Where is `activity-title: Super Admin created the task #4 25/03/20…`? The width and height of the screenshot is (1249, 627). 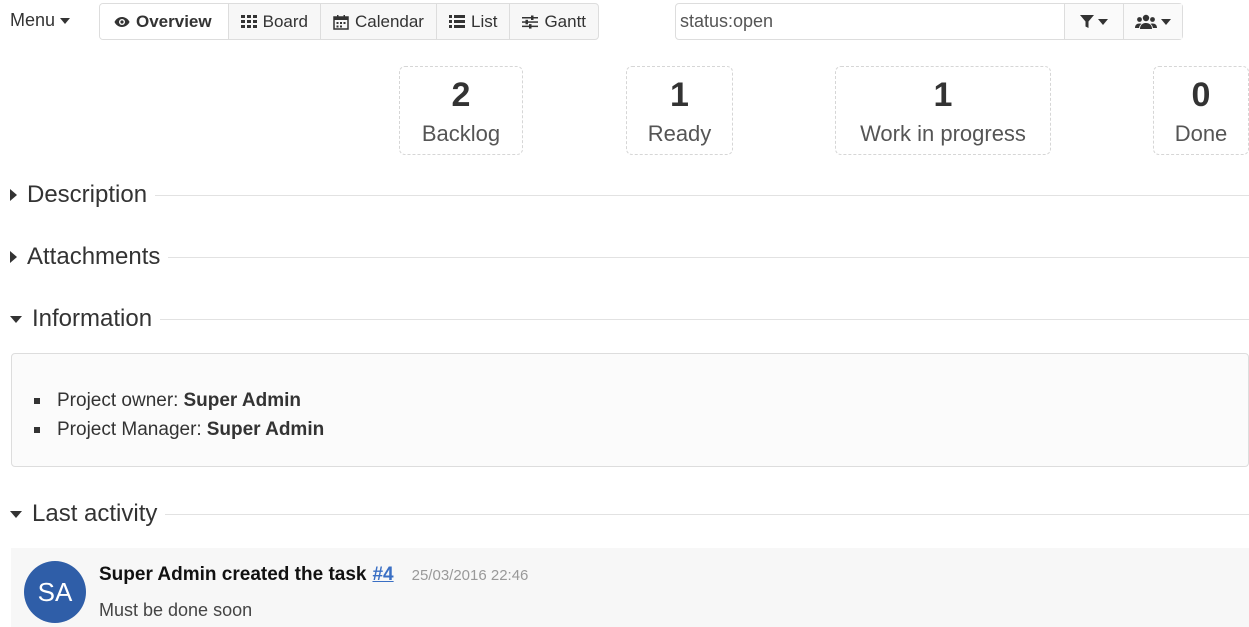
activity-title: Super Admin created the task #4 25/03/20… is located at coordinates (313, 575).